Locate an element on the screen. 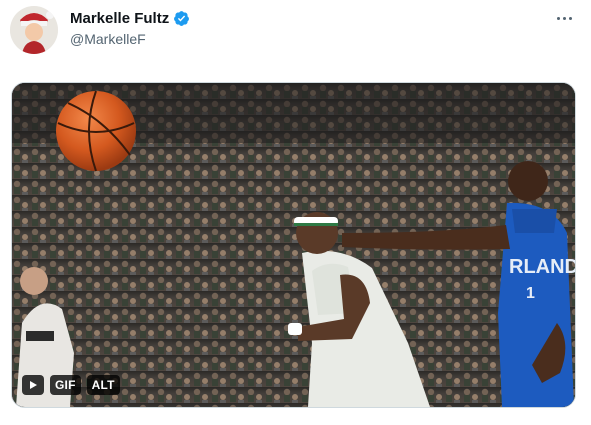 Image resolution: width=591 pixels, height=425 pixels. svg-text: RLANDO is located at coordinates (542, 267).